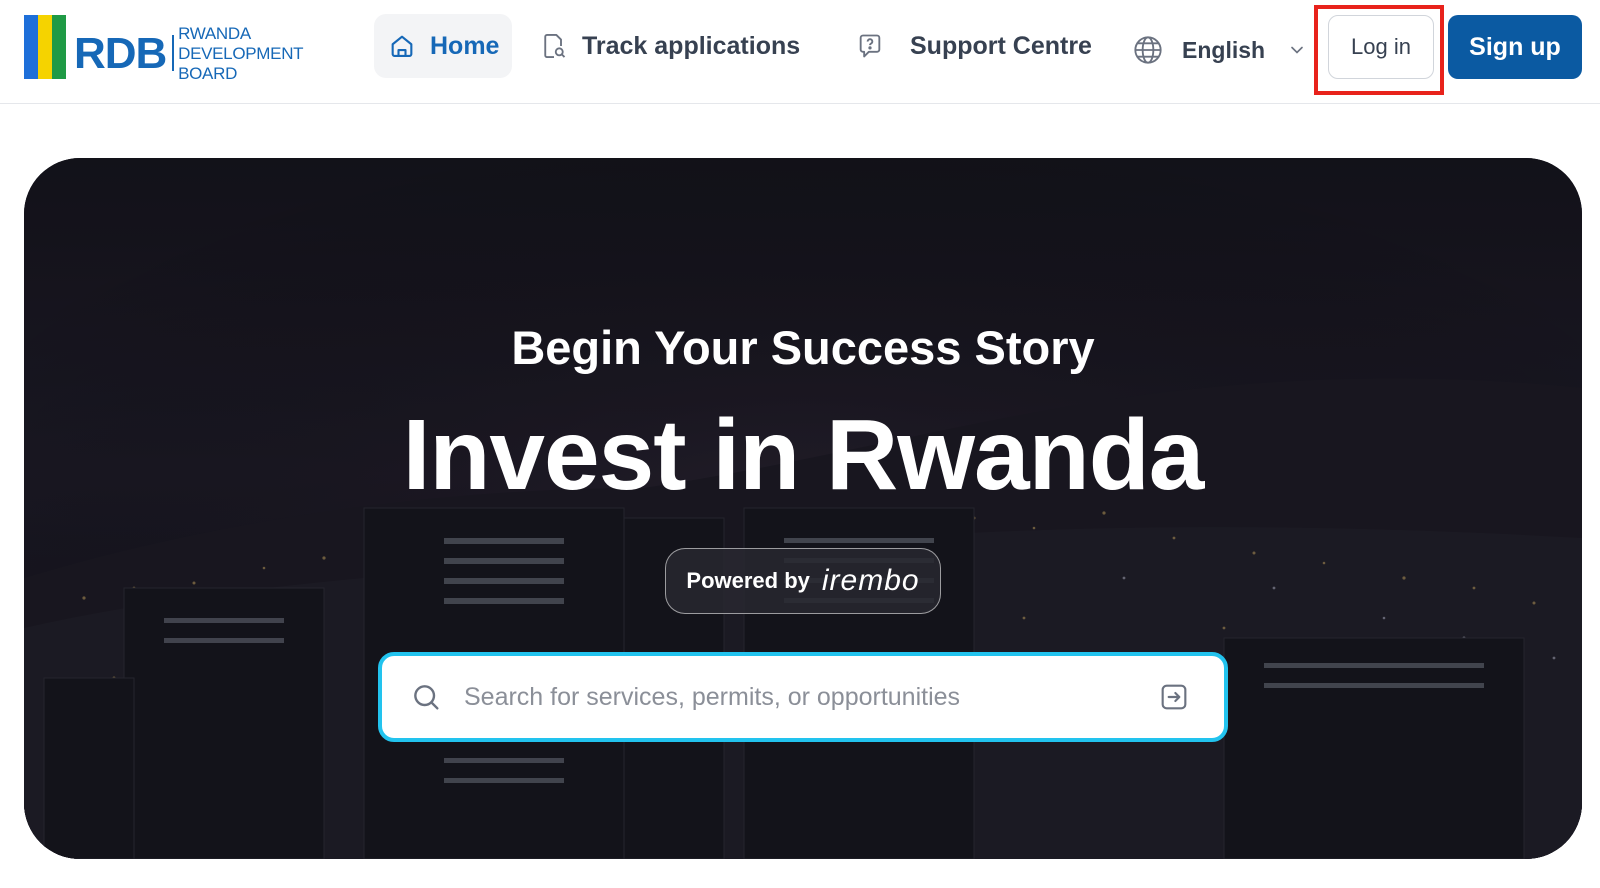  I want to click on rdb-logo: RDB RWANDA DEVELOPMENT BOARD, so click(184, 48).